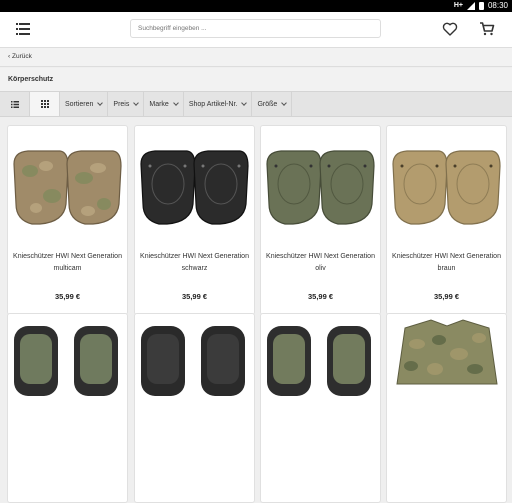  What do you see at coordinates (487, 29) in the screenshot?
I see `cart-icon` at bounding box center [487, 29].